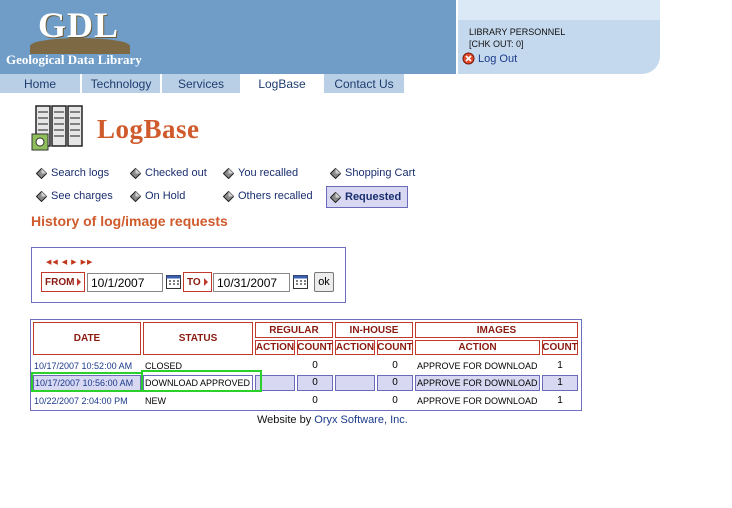  I want to click on logout-link: Log Out, so click(489, 58).